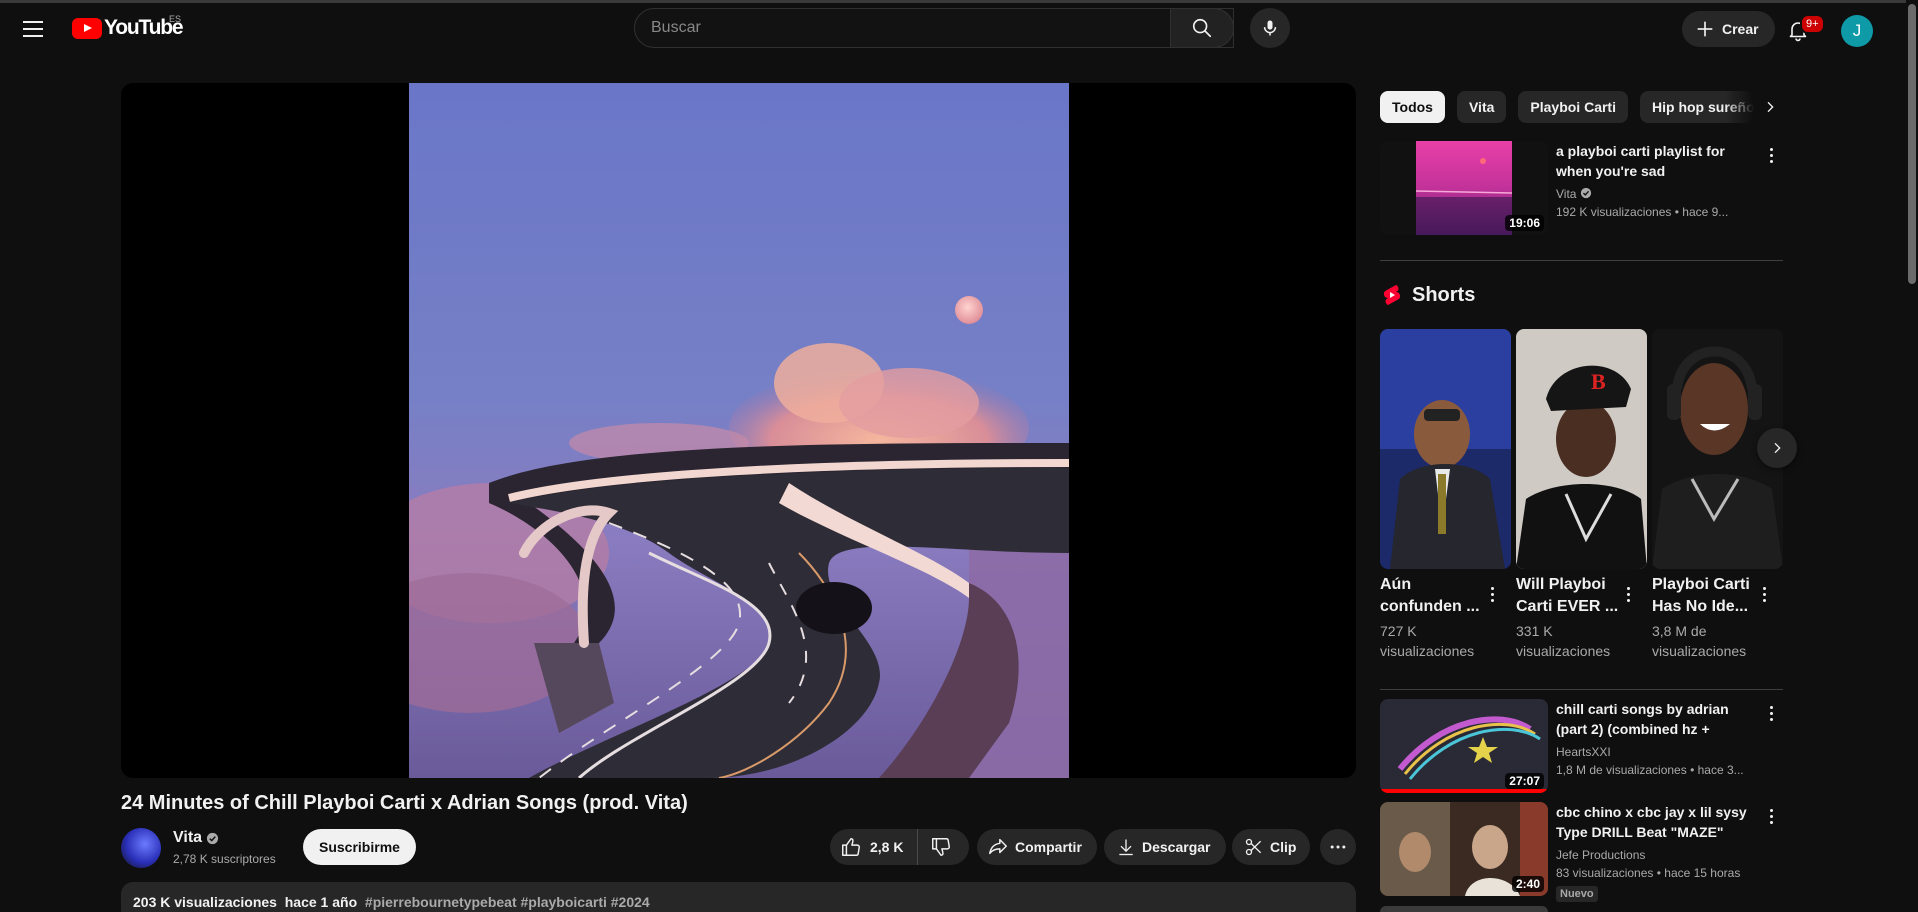 The height and width of the screenshot is (912, 1918). I want to click on share-label: Compartir, so click(1048, 847).